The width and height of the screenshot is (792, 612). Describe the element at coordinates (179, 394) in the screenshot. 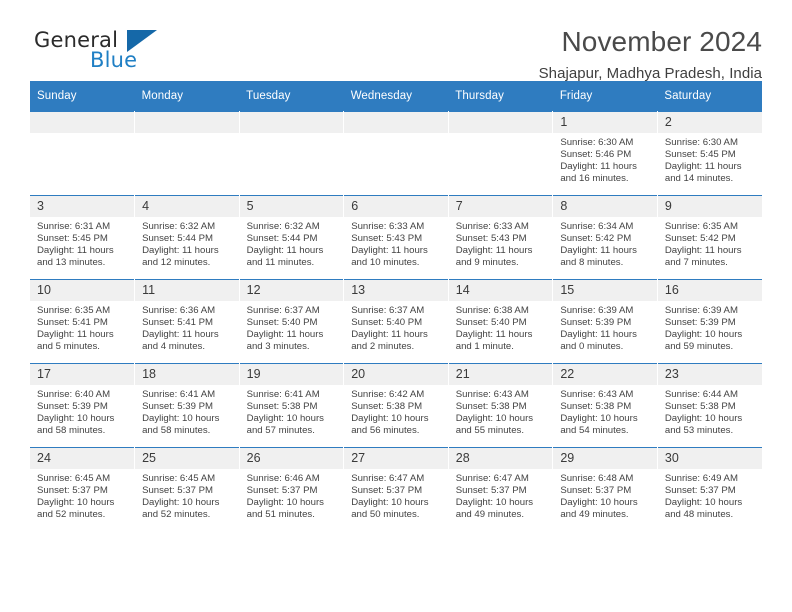

I see `sunrise-text: Sunrise: 6:41 AM` at that location.